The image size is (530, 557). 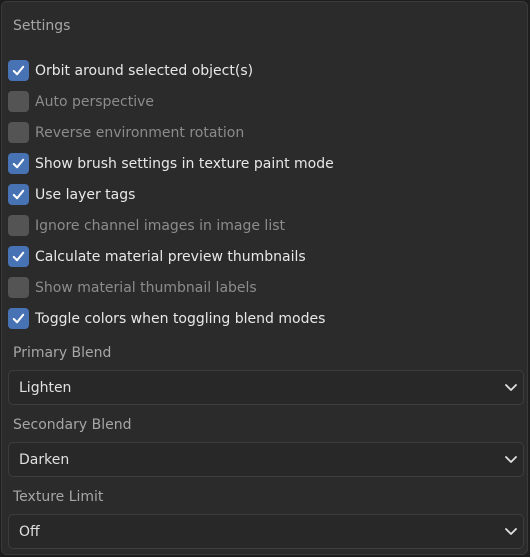 What do you see at coordinates (263, 101) in the screenshot?
I see `checkbox-row-auto-perspective: Auto perspective` at bounding box center [263, 101].